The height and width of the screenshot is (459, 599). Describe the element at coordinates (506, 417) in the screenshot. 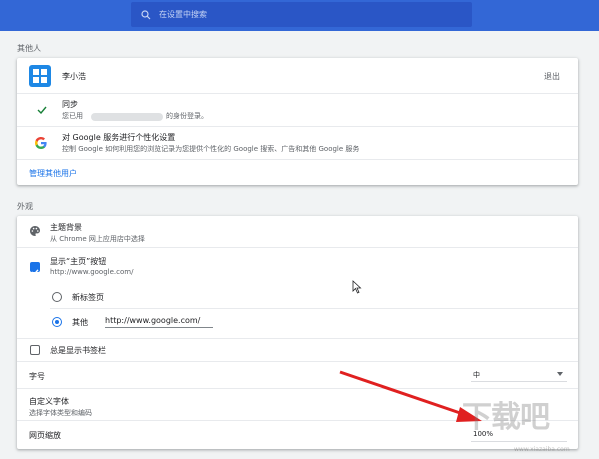

I see `watermark-logo: 下载吧` at that location.